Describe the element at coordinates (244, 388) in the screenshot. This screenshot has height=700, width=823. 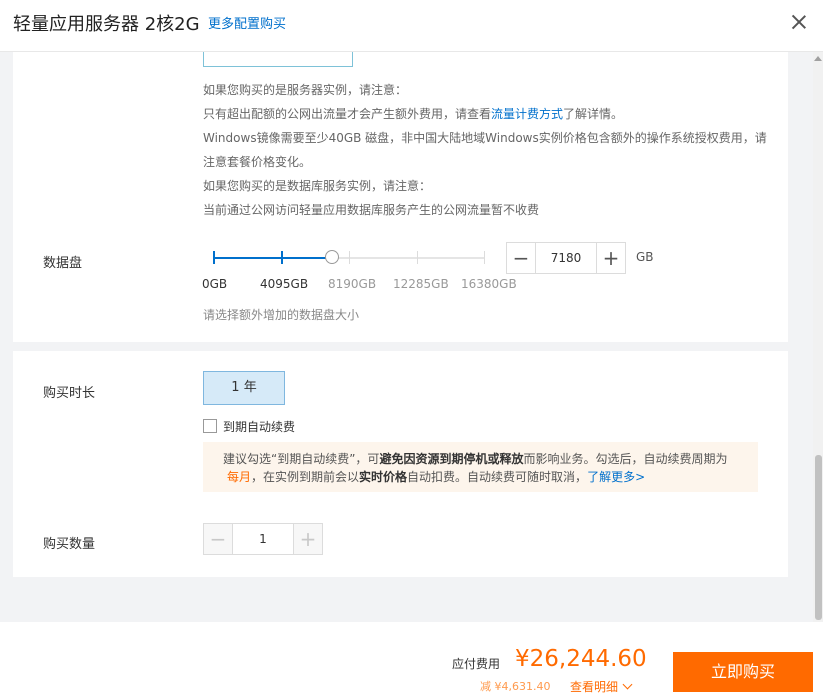
I see `duration-option-1-year: 1 年` at that location.